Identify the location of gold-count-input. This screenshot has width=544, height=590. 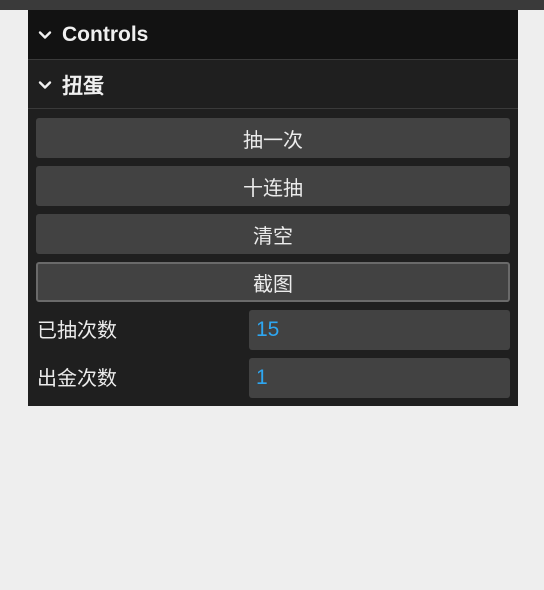
(379, 378).